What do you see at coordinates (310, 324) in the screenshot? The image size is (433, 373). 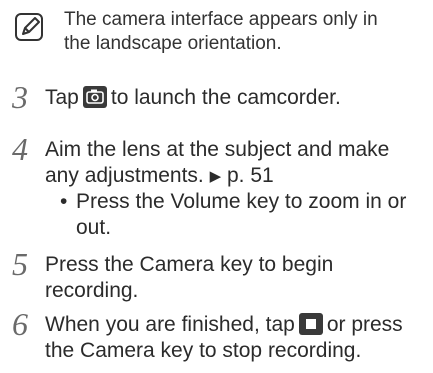 I see `stop-icon` at bounding box center [310, 324].